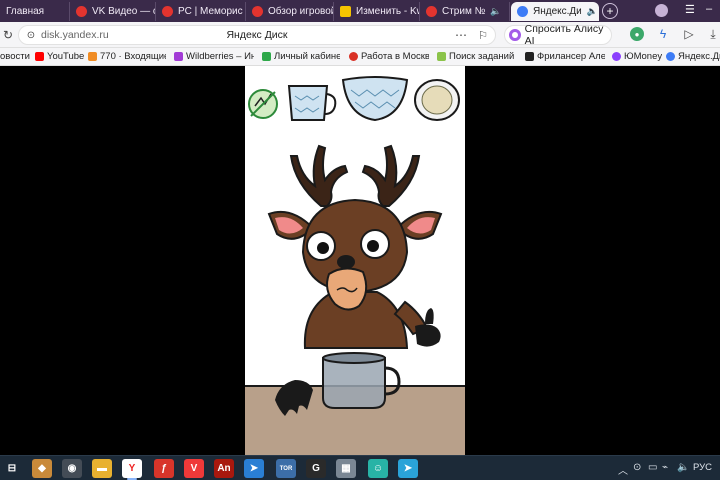 Image resolution: width=720 pixels, height=480 pixels. Describe the element at coordinates (178, 56) in the screenshot. I see `wildberries-icon` at that location.